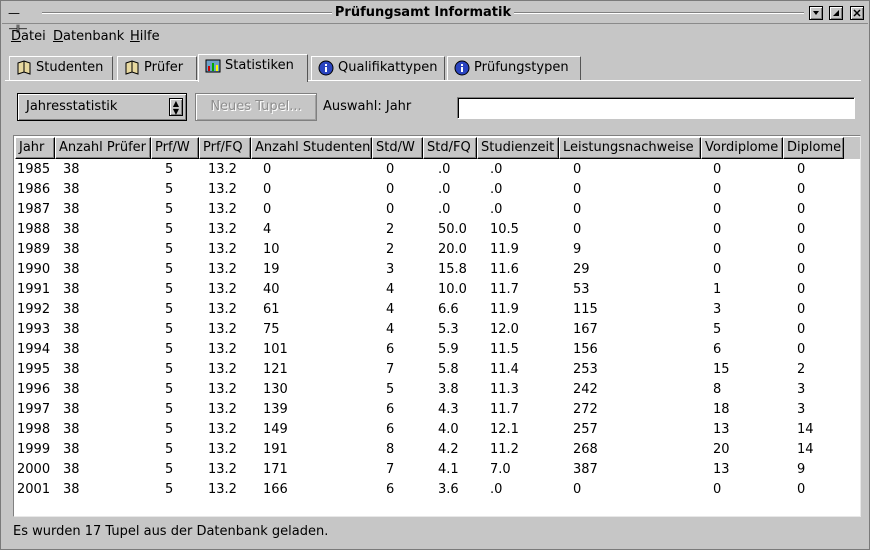 Image resolution: width=870 pixels, height=550 pixels. What do you see at coordinates (437, 230) in the screenshot?
I see `table-row: 1988 38 5 13.2 4 2 50.0 10.5 0 0 0` at bounding box center [437, 230].